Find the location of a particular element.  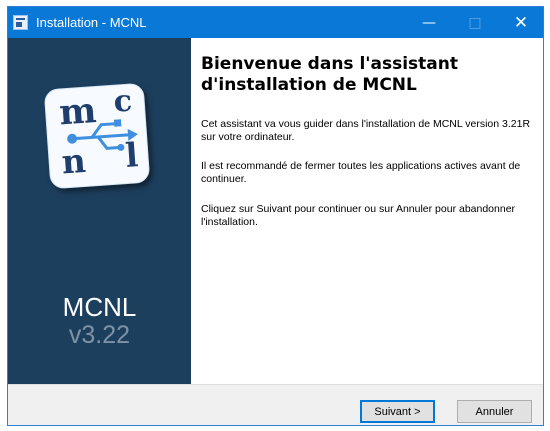

title-bar: Installation - MCNL — □ ✕ is located at coordinates (275, 22).